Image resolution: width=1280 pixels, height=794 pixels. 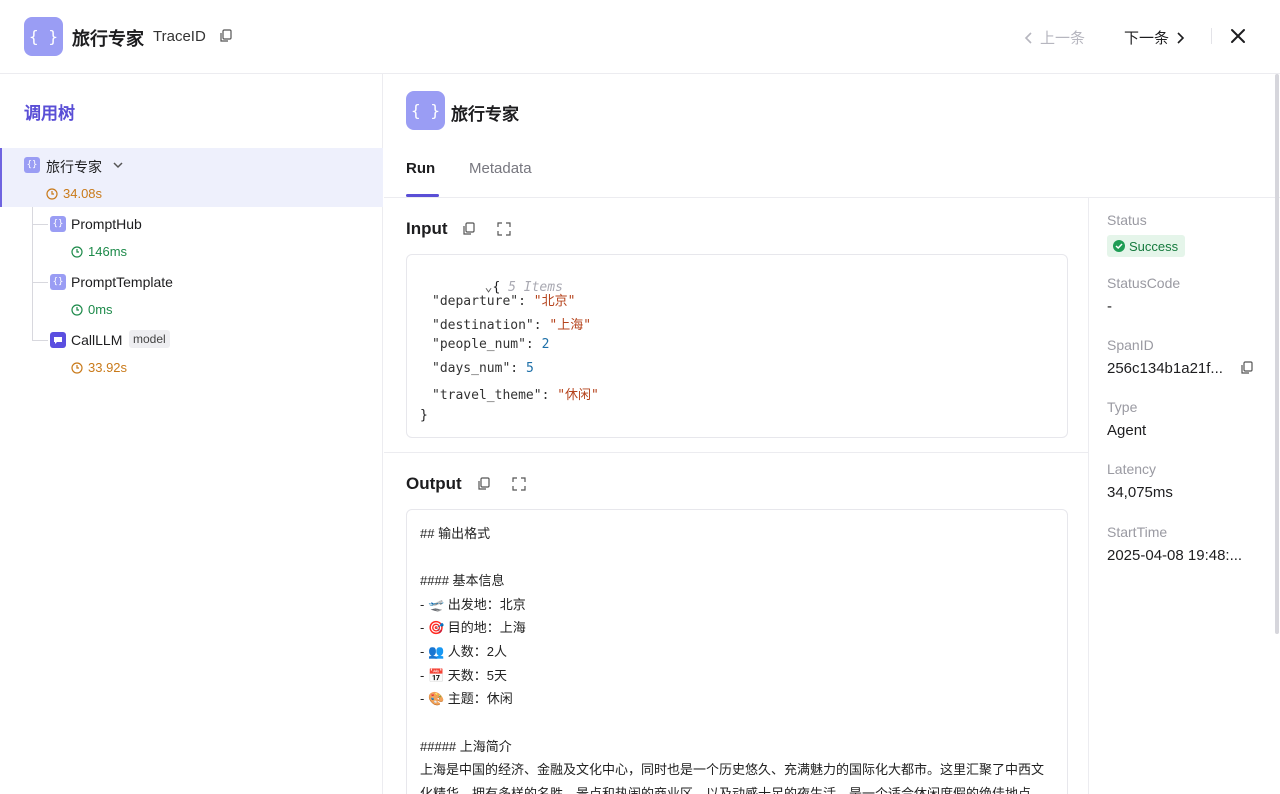 I want to click on output-line: - 🎯 目的地：上海, so click(x=473, y=627).